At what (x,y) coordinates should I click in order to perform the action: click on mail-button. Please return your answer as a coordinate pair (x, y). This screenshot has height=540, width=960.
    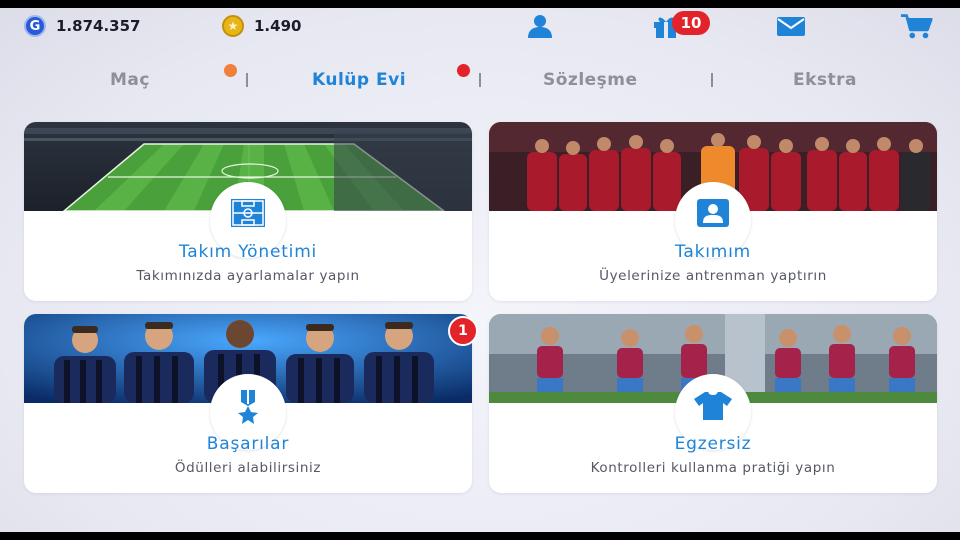
    Looking at the image, I should click on (791, 26).